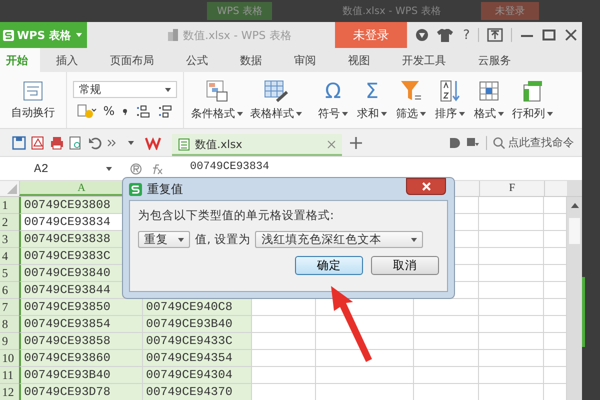 The height and width of the screenshot is (400, 600). Describe the element at coordinates (276, 91) in the screenshot. I see `table-brush-icon` at that location.